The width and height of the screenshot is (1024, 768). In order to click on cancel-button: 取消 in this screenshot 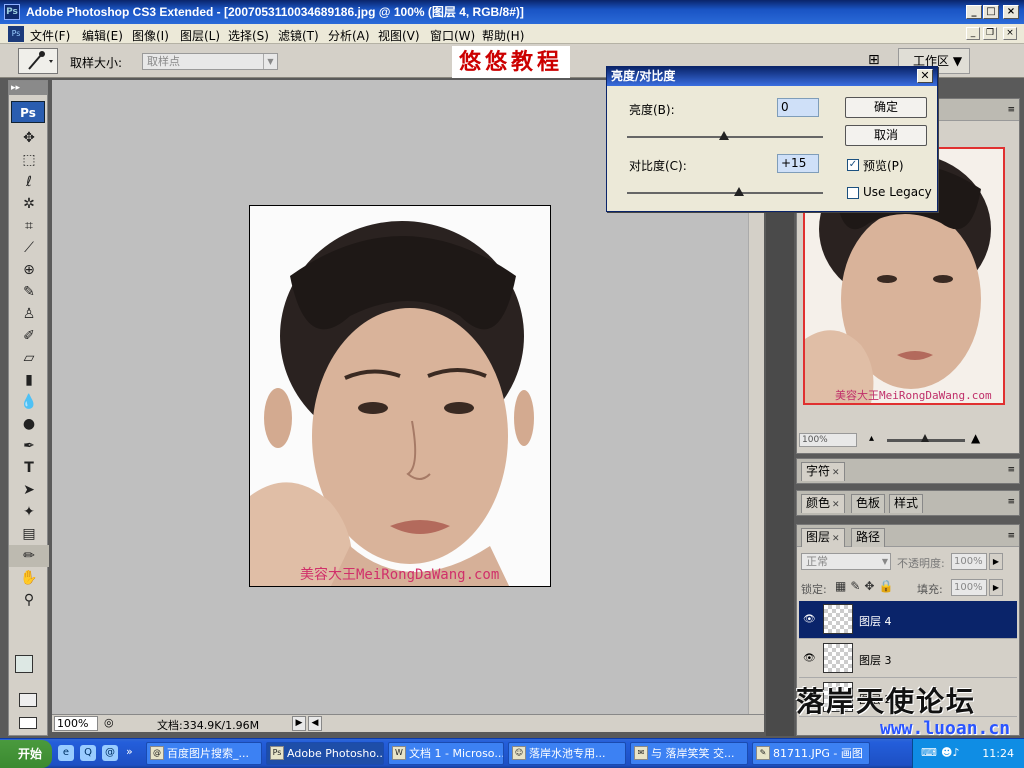, I will do `click(886, 135)`.